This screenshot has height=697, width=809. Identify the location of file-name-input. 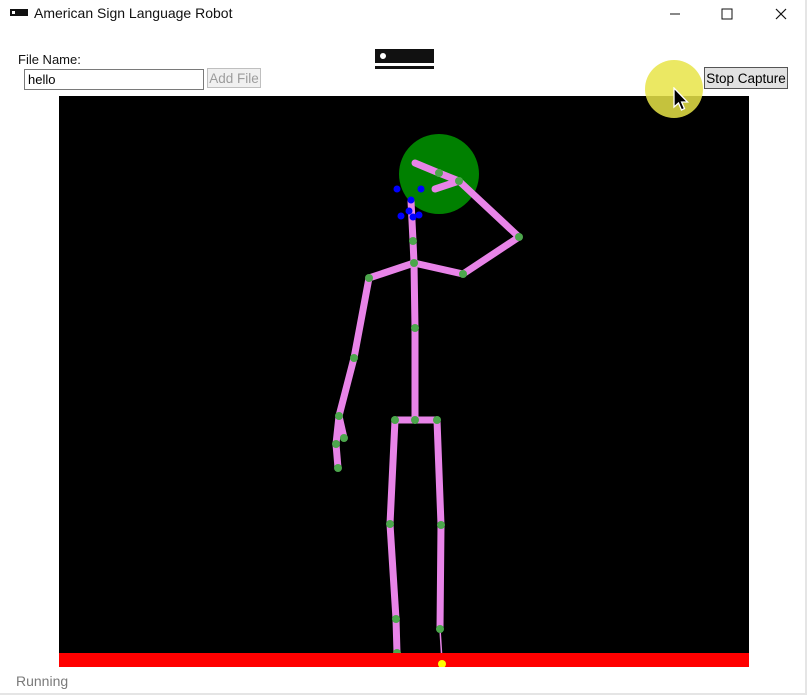
(114, 79).